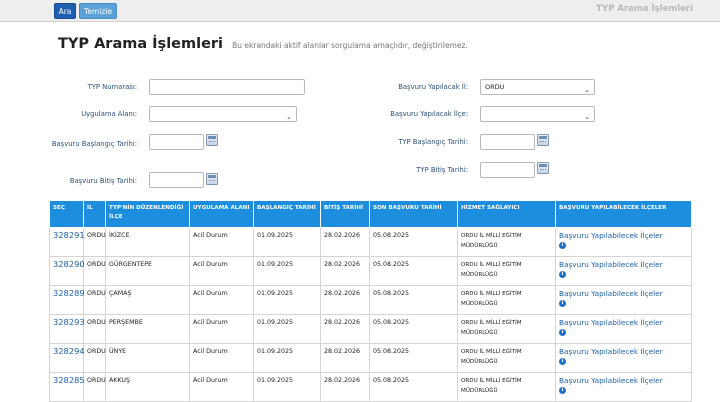 The image size is (720, 402). Describe the element at coordinates (147, 214) in the screenshot. I see `column-header-district: TYP'NİN DÜZENLENDİĞİ İLÇE` at that location.